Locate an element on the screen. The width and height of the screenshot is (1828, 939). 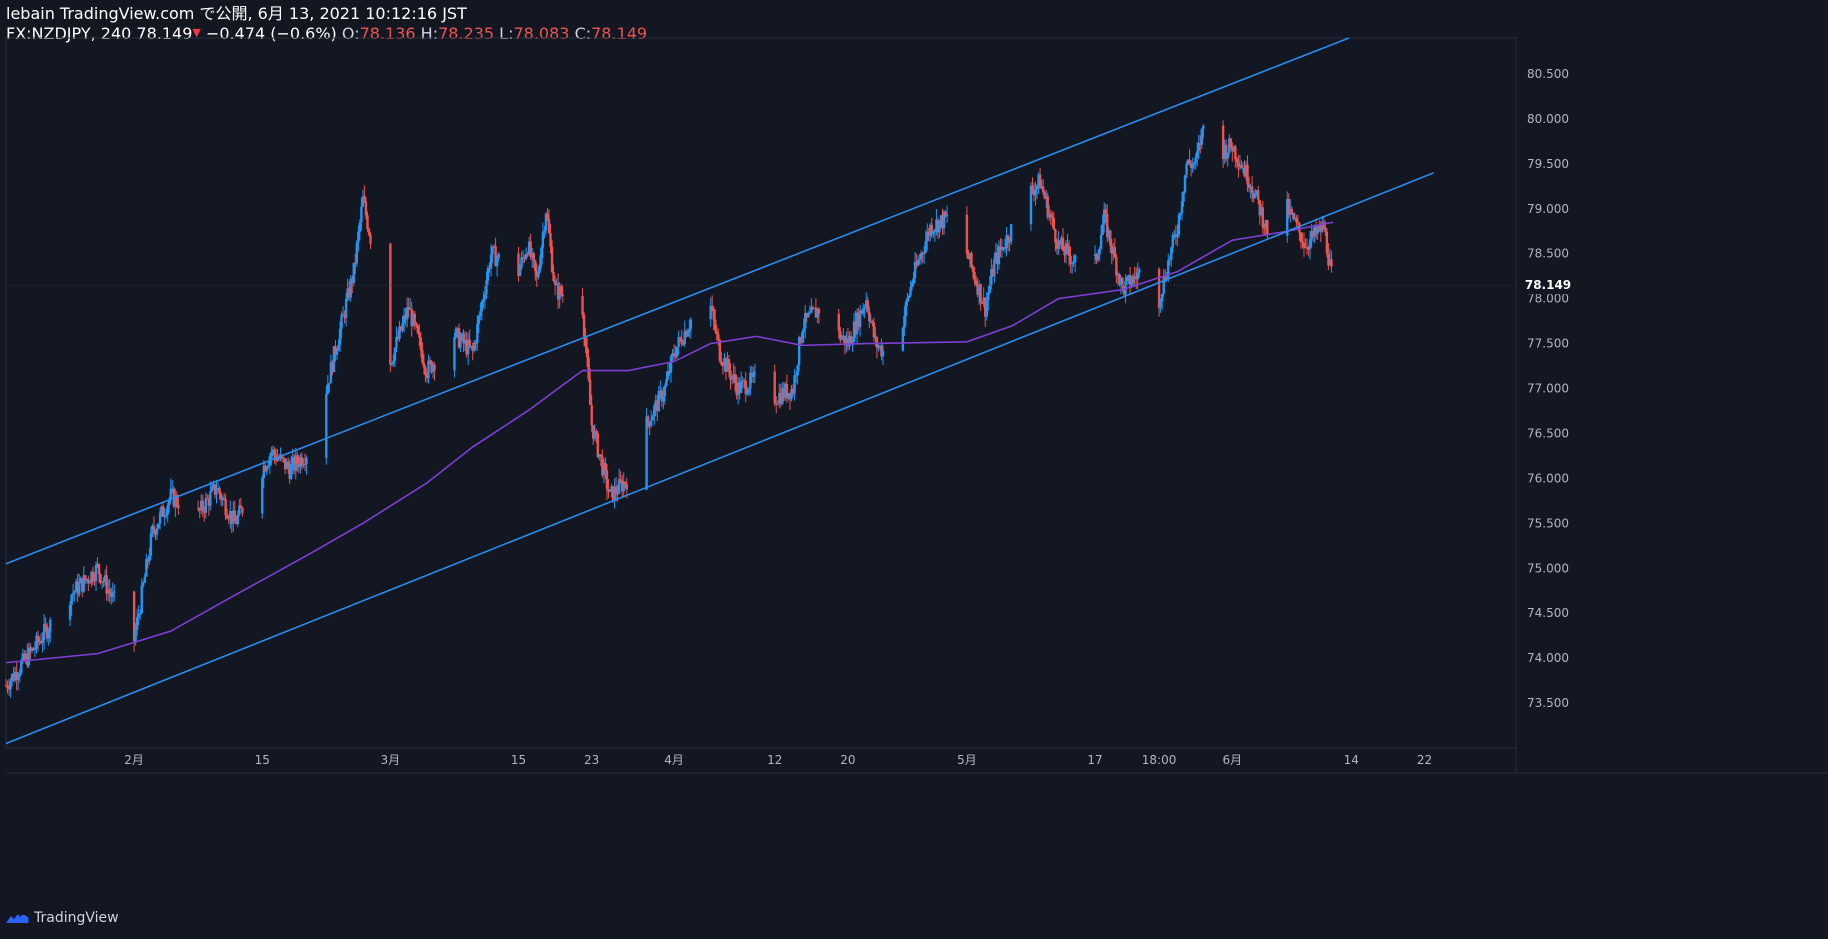
time-tick-label: 5月 is located at coordinates (967, 760).